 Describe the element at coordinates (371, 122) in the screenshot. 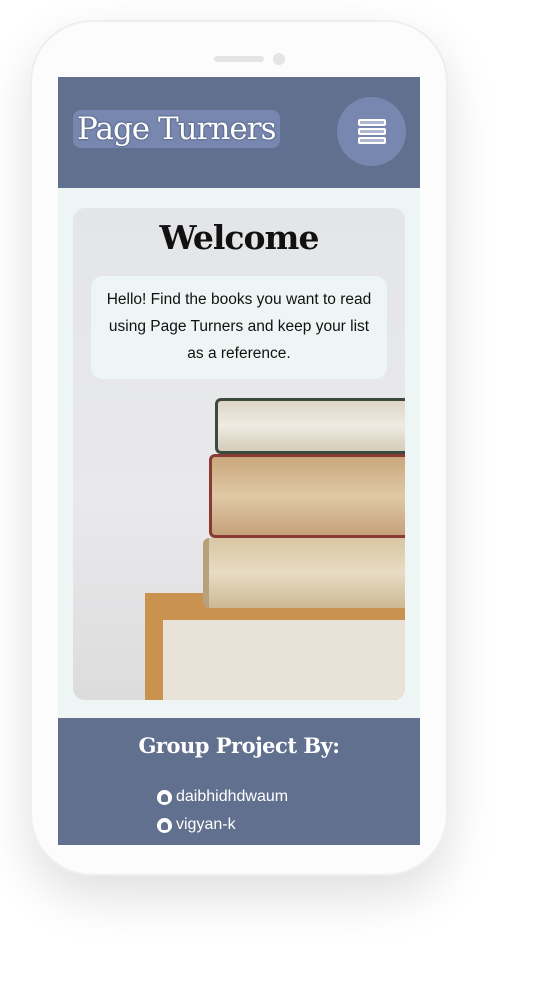

I see `books-stack-icon` at that location.